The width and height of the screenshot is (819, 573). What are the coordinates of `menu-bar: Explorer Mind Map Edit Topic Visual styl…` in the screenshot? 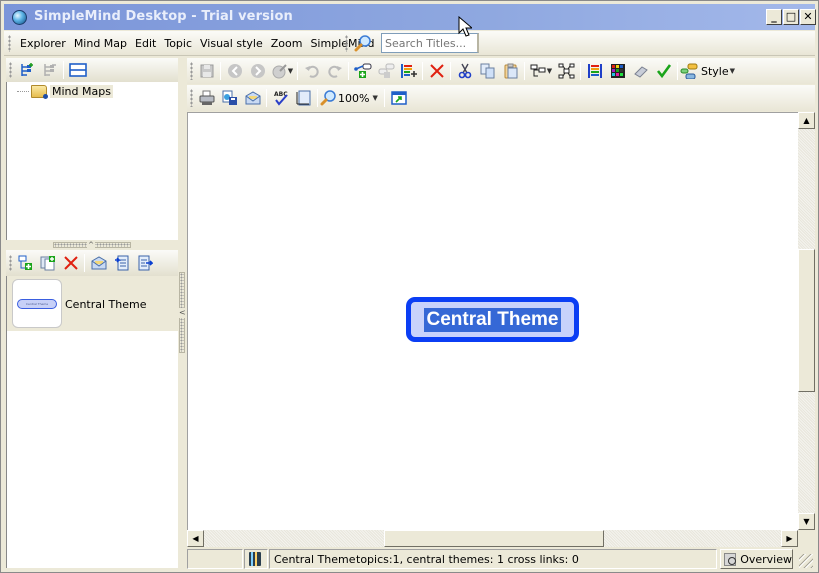 It's located at (409, 43).